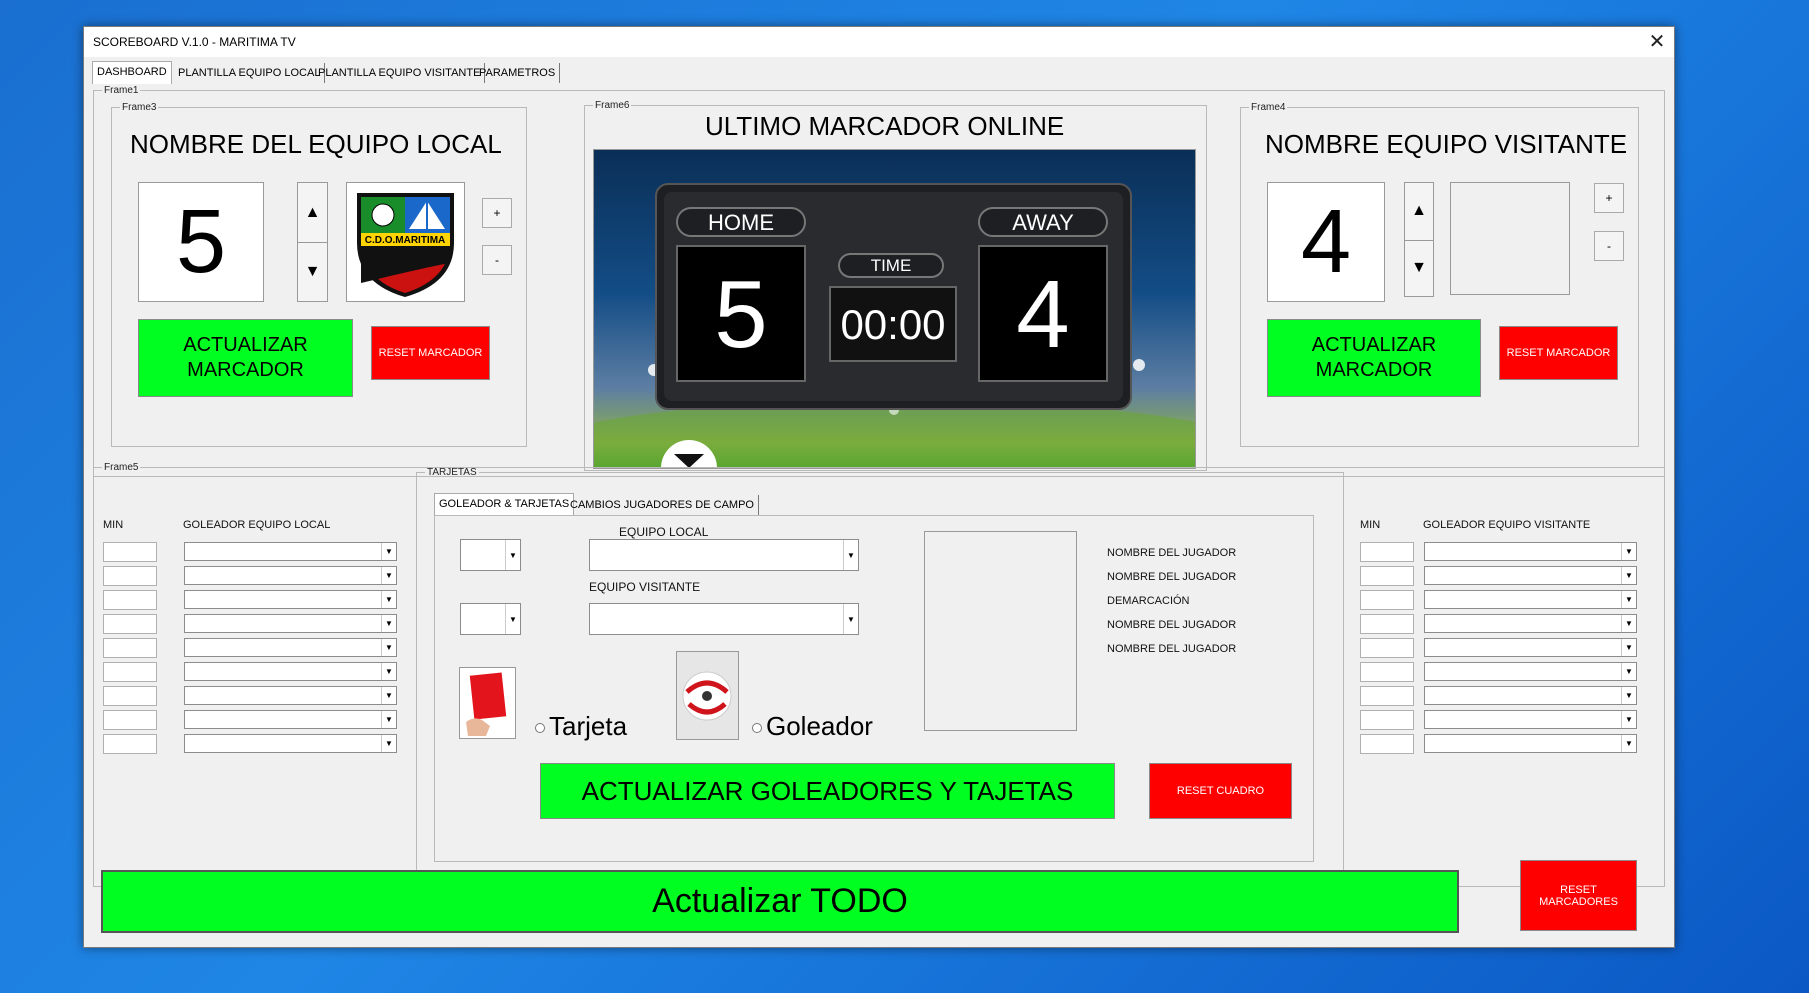 This screenshot has width=1809, height=993. Describe the element at coordinates (1578, 895) in the screenshot. I see `reset-all-scores-button: RESET MARCADORES` at that location.